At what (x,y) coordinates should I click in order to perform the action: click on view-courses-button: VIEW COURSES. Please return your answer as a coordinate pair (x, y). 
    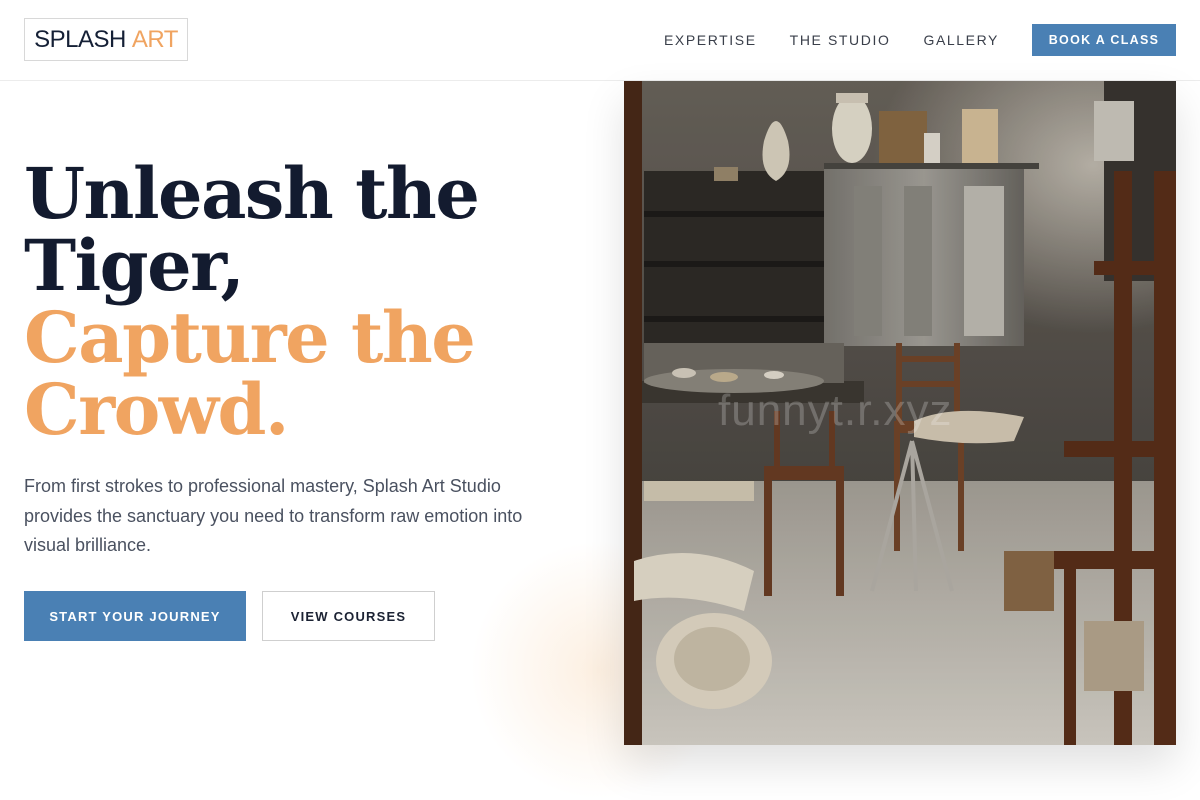
    Looking at the image, I should click on (348, 616).